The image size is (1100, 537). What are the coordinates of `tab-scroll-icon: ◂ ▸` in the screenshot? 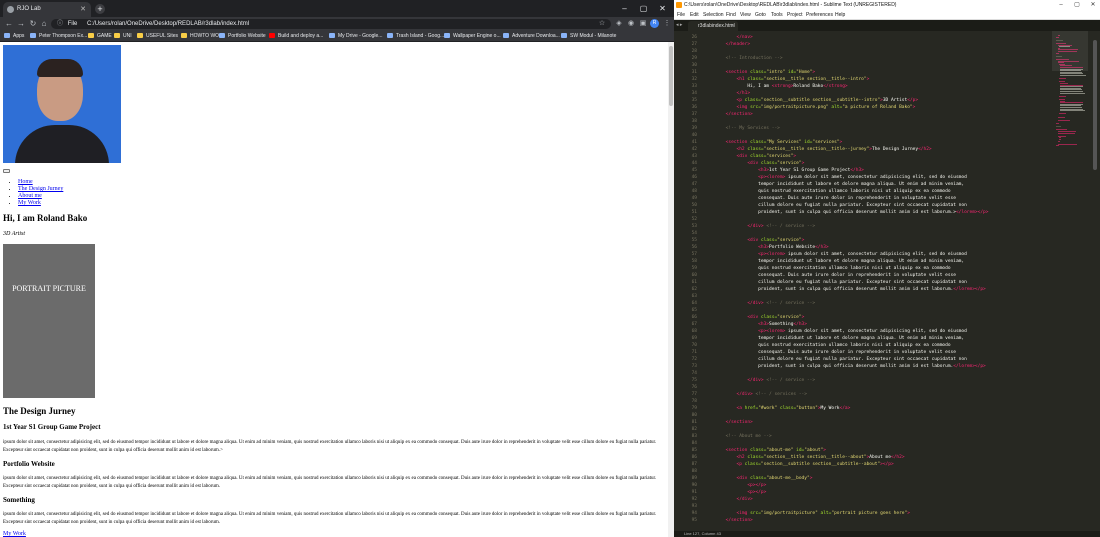 It's located at (679, 25).